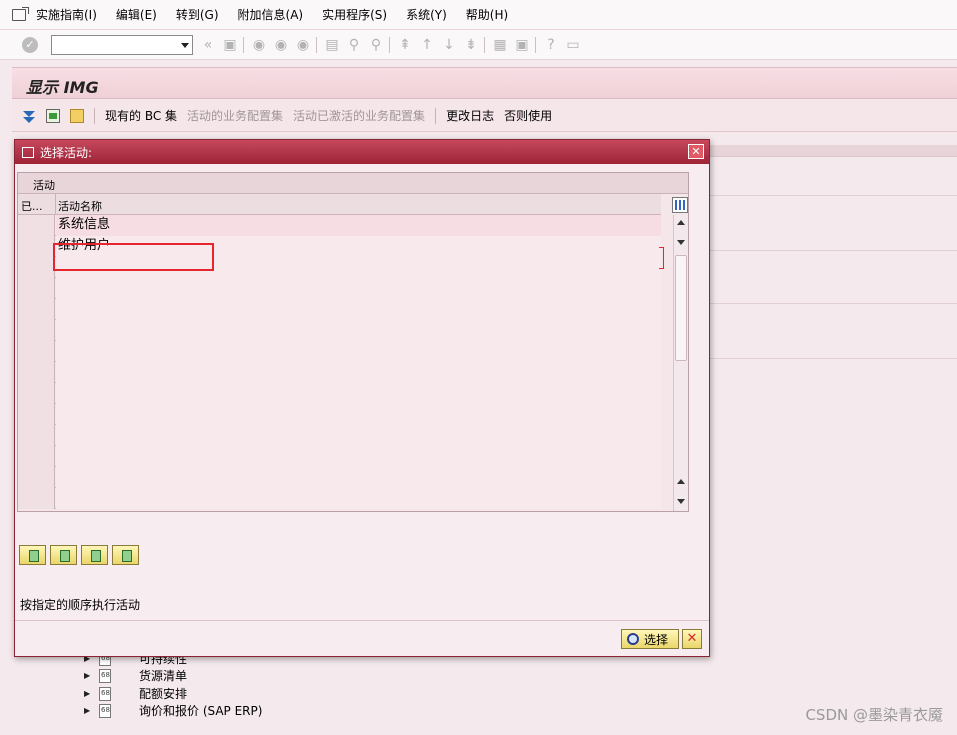 The width and height of the screenshot is (957, 735). What do you see at coordinates (681, 481) in the screenshot?
I see `scroll-page-up-icon` at bounding box center [681, 481].